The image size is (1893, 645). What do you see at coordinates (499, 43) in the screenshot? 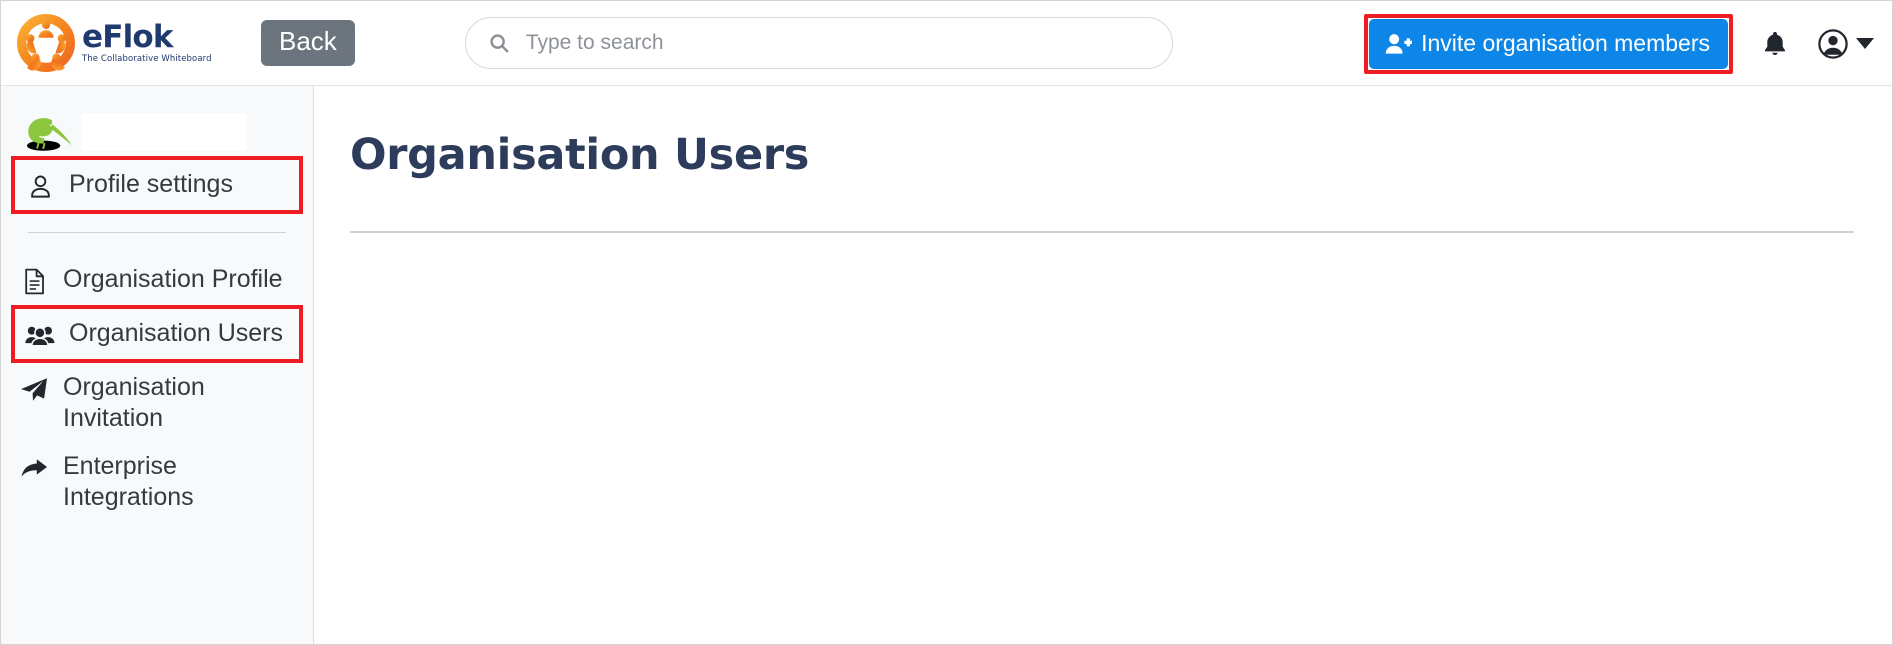
I see `search-icon` at bounding box center [499, 43].